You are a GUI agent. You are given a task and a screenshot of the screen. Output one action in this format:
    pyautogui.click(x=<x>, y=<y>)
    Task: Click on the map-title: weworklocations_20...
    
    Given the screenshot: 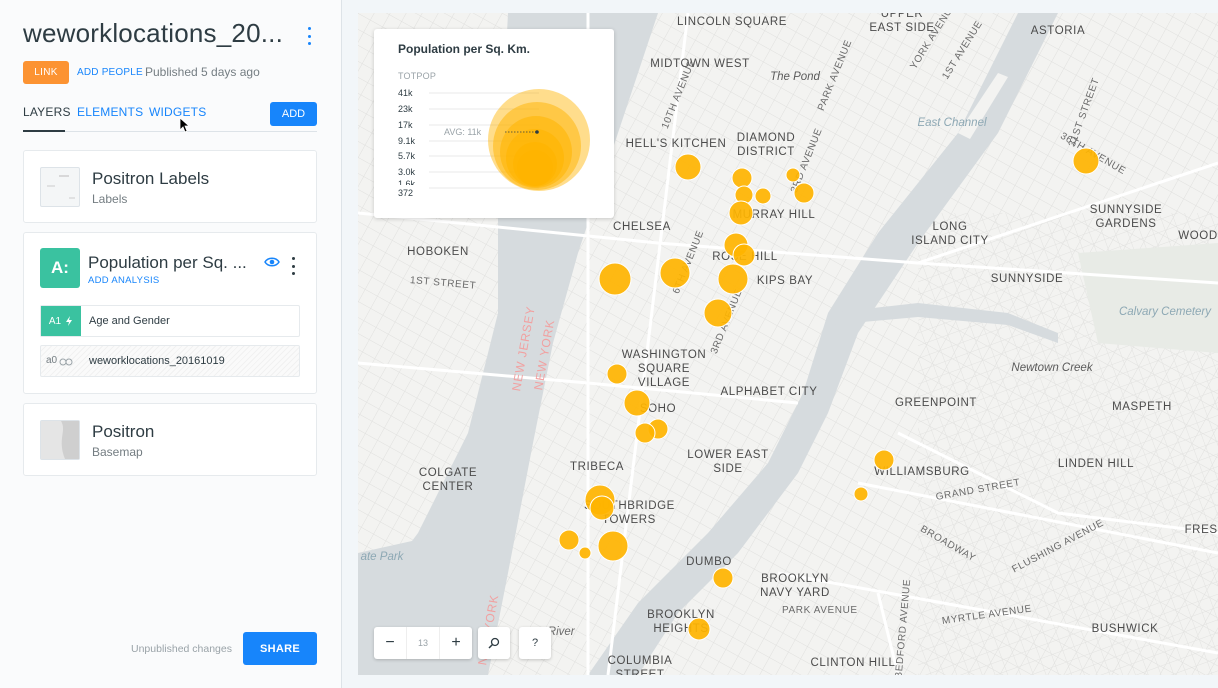 What is the action you would take?
    pyautogui.click(x=153, y=33)
    